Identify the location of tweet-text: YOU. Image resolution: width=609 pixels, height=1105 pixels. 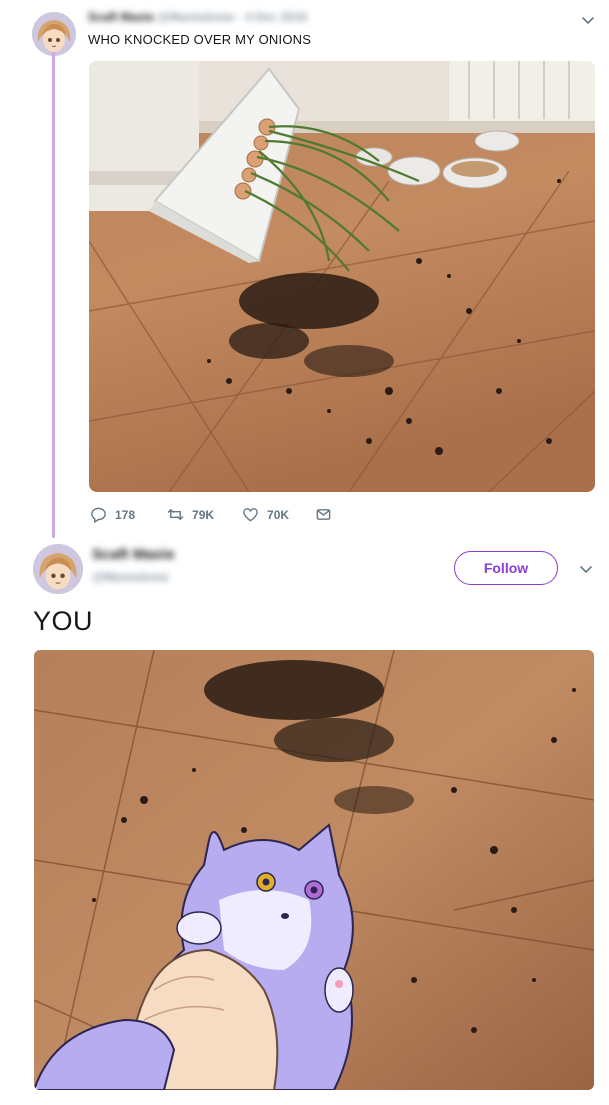
(63, 621).